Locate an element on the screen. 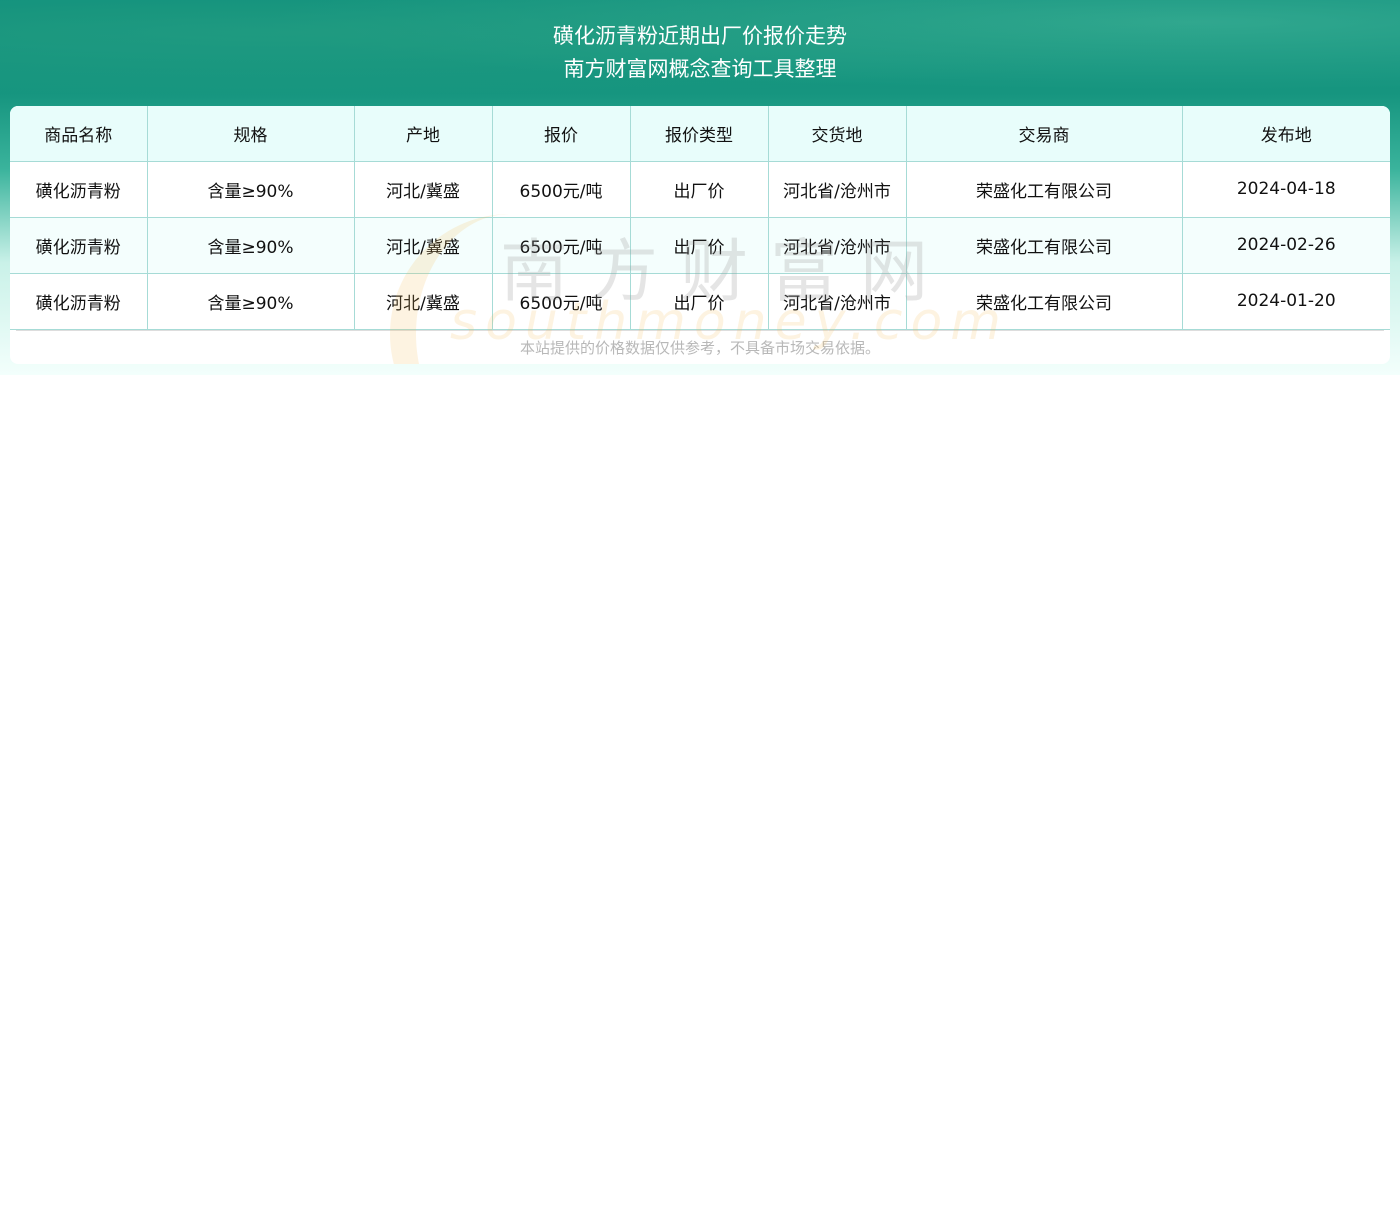  table-header-row: 商品名称 规格 产地 报价 报价类型 交货地 交易商 发布地 is located at coordinates (700, 134).